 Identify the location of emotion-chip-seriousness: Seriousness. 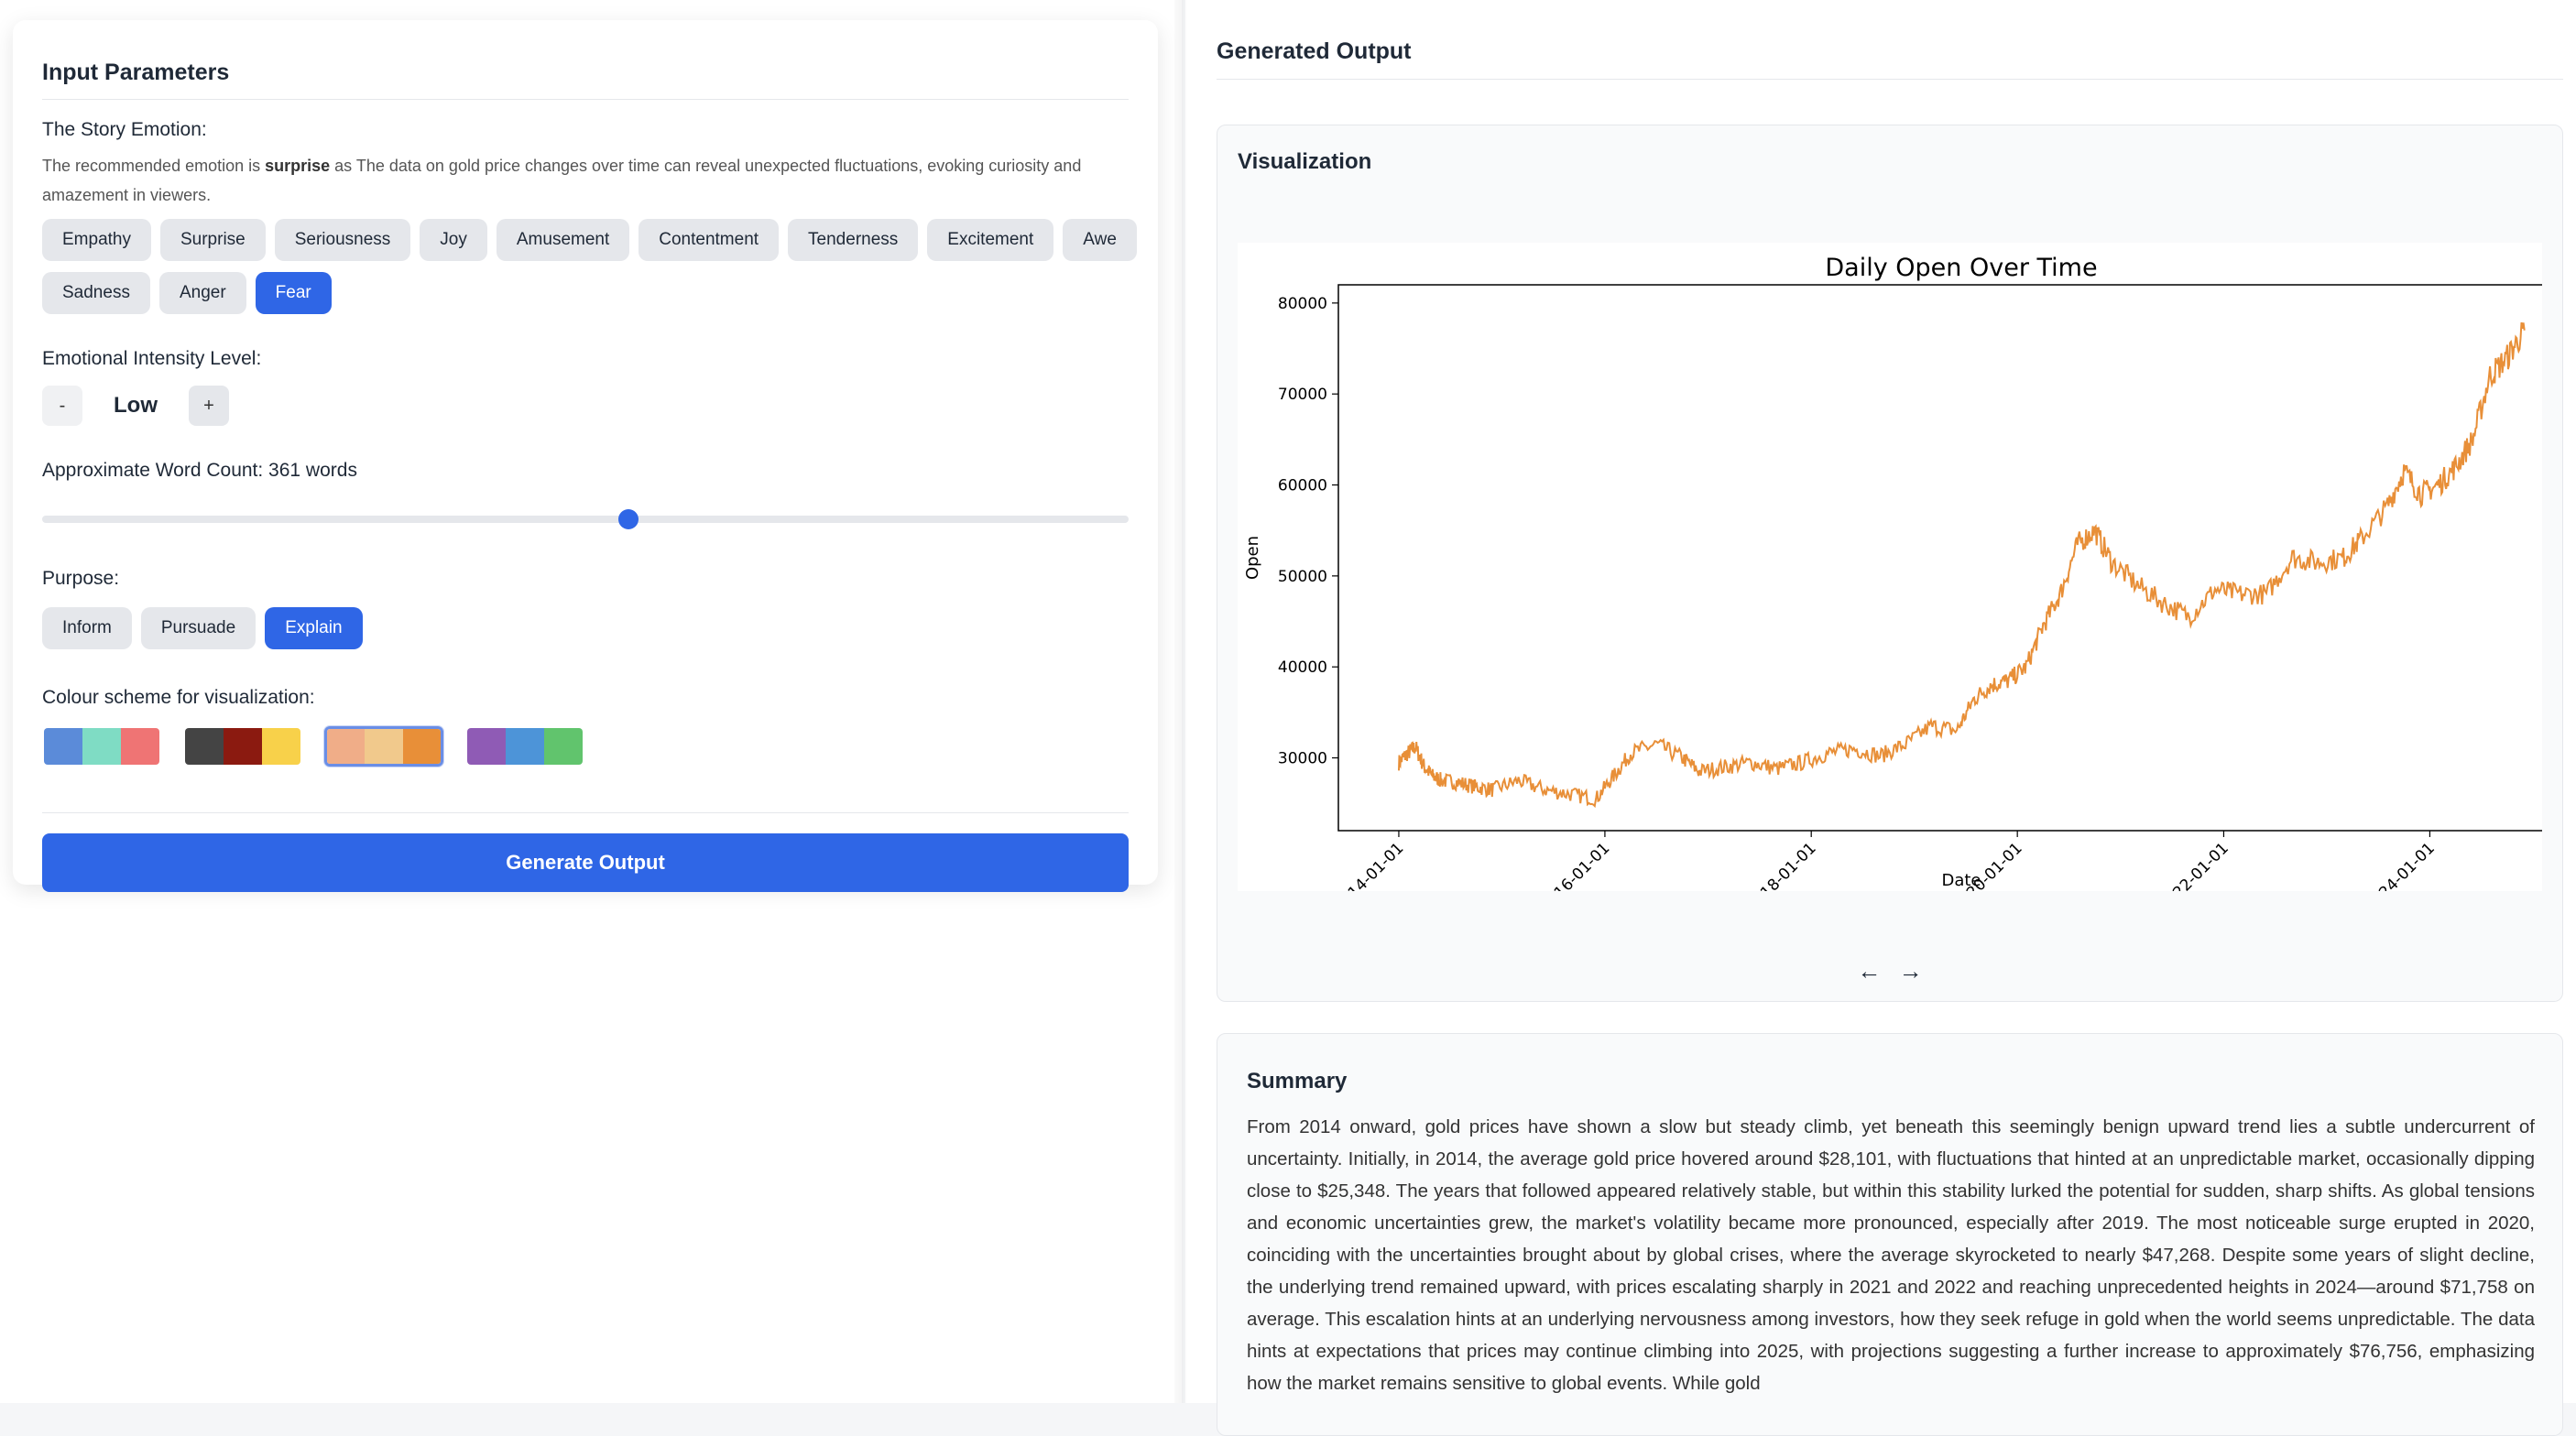
(343, 240).